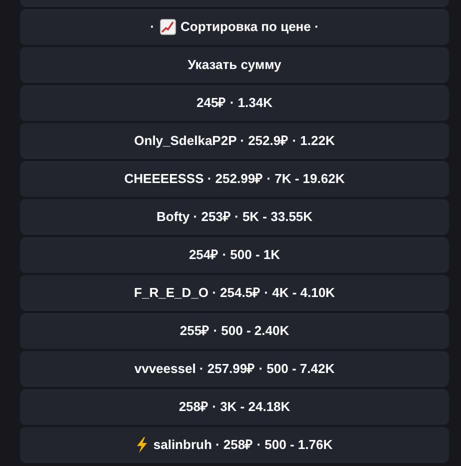 The width and height of the screenshot is (461, 466). Describe the element at coordinates (234, 27) in the screenshot. I see `keyboard-button: · Сортировка по цене ·` at that location.